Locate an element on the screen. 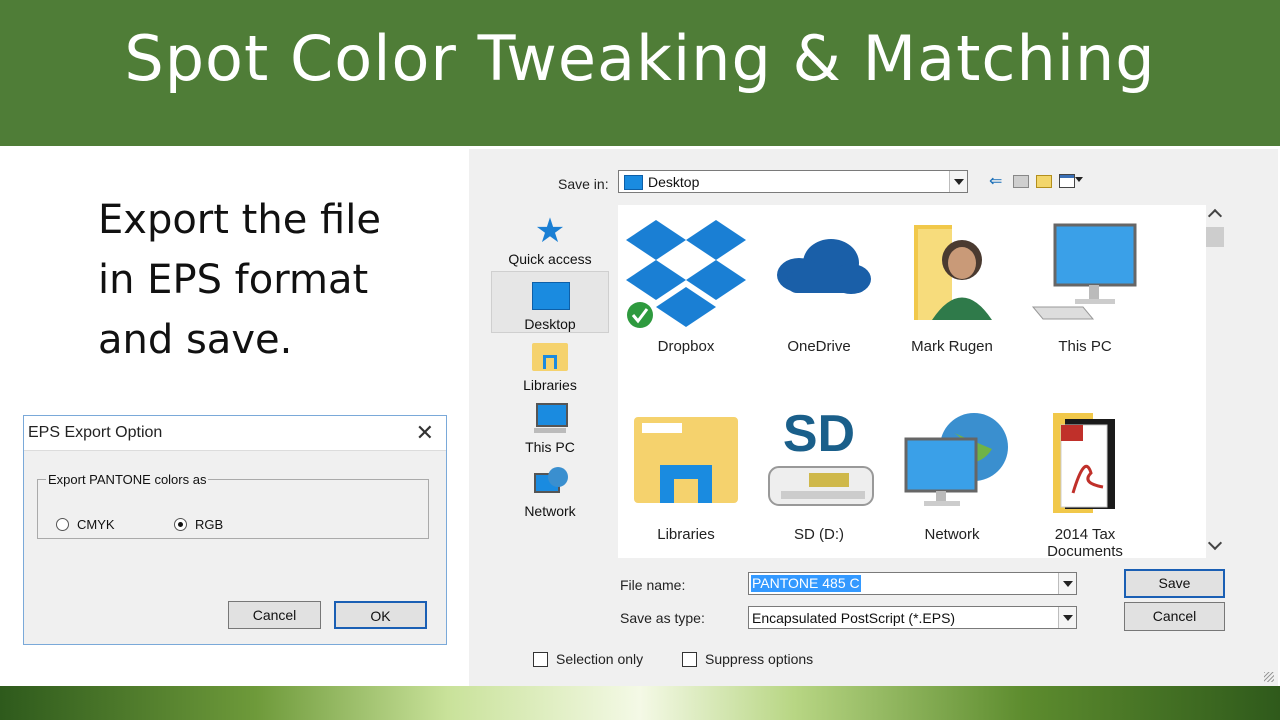  sidebar-item-label: Desktop is located at coordinates (550, 324).